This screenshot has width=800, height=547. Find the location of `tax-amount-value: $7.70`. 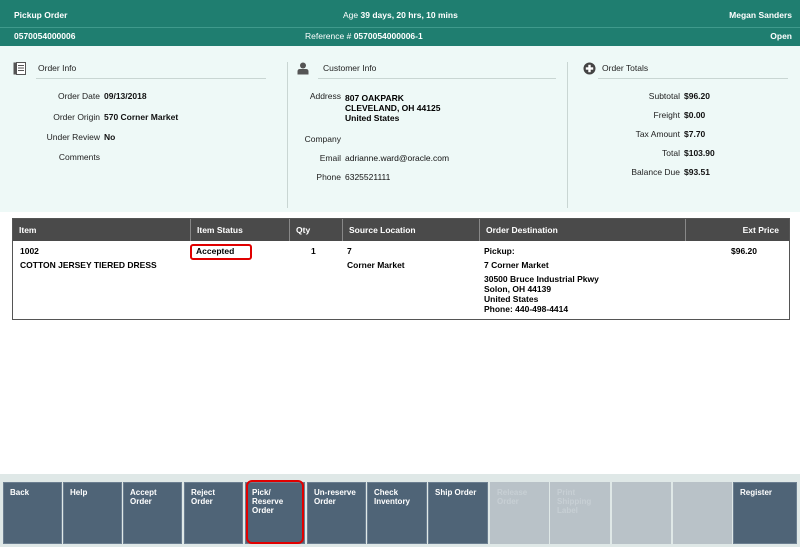

tax-amount-value: $7.70 is located at coordinates (695, 134).